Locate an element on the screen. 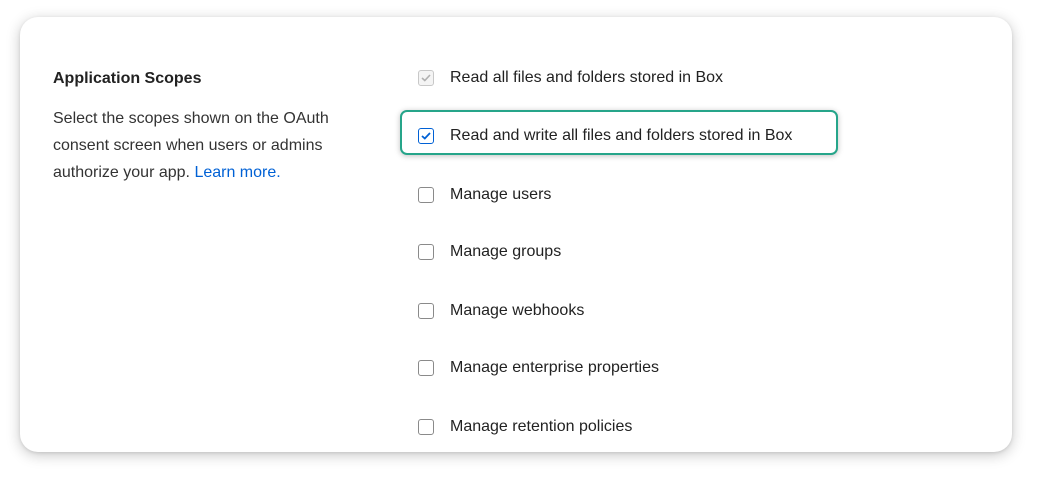  section-title: Application Scopes is located at coordinates (127, 78).